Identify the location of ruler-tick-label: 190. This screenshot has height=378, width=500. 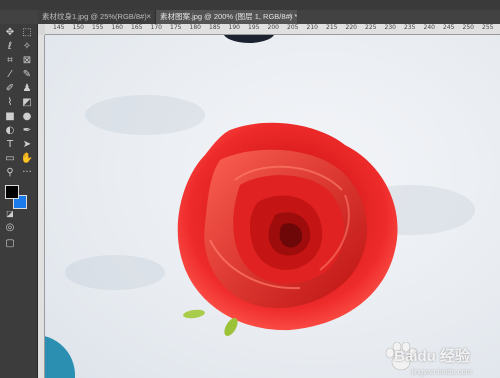
(234, 27).